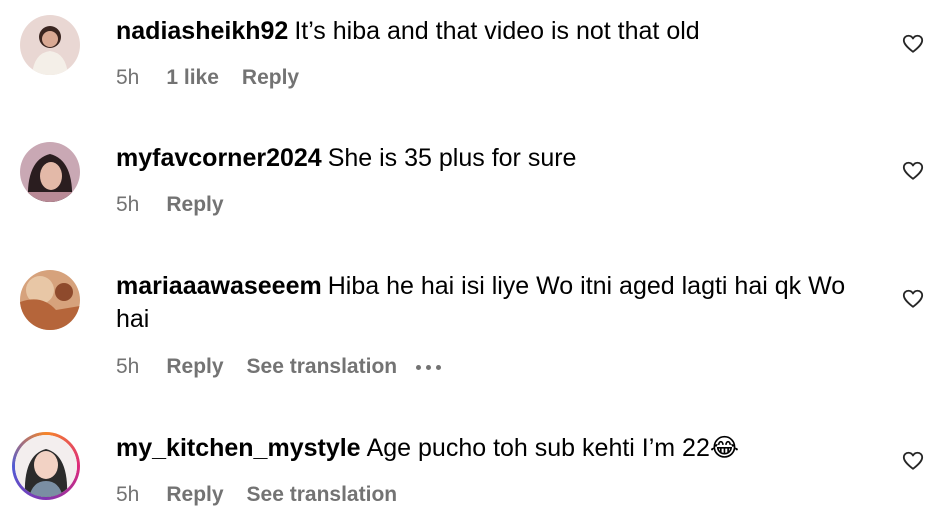 The width and height of the screenshot is (942, 518). Describe the element at coordinates (219, 158) in the screenshot. I see `username-link: myfavcorner2024` at that location.